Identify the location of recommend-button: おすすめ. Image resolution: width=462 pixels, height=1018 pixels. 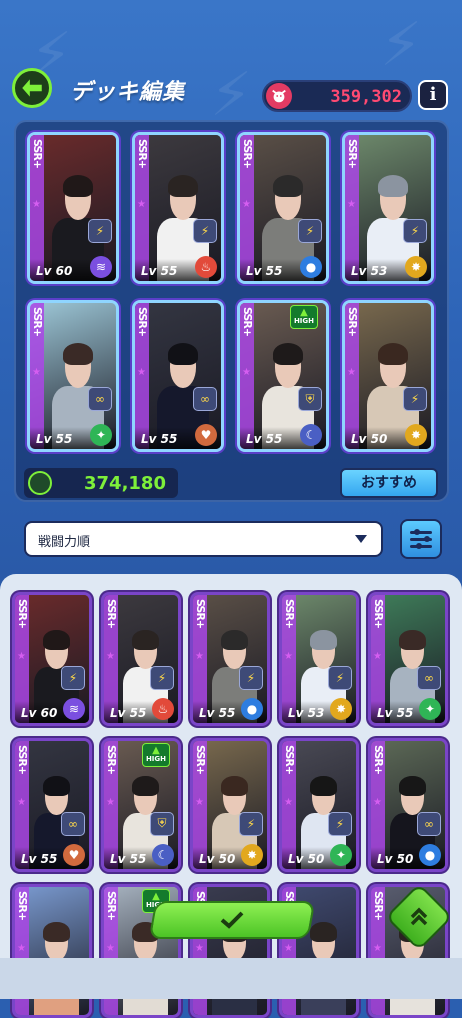
(389, 483).